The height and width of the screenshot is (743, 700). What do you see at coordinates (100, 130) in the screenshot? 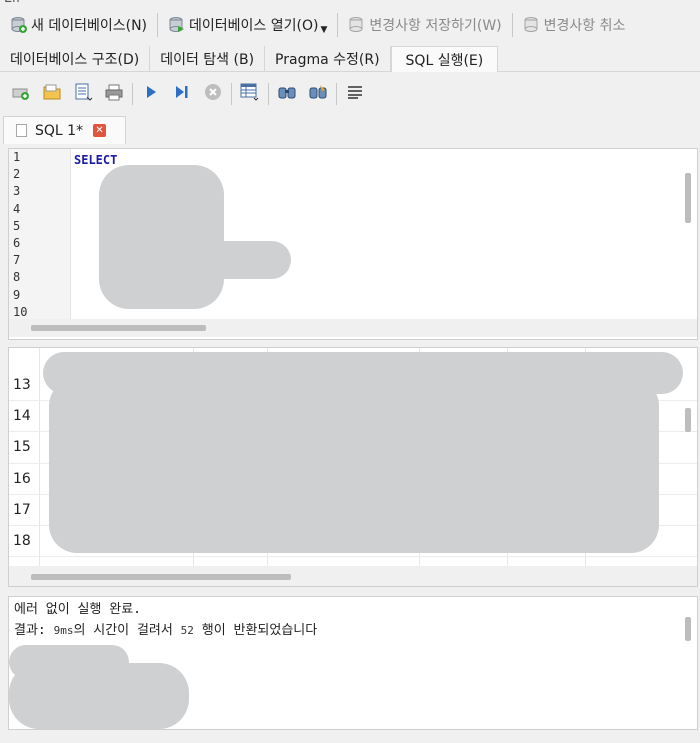
I see `close-icon: ✕` at bounding box center [100, 130].